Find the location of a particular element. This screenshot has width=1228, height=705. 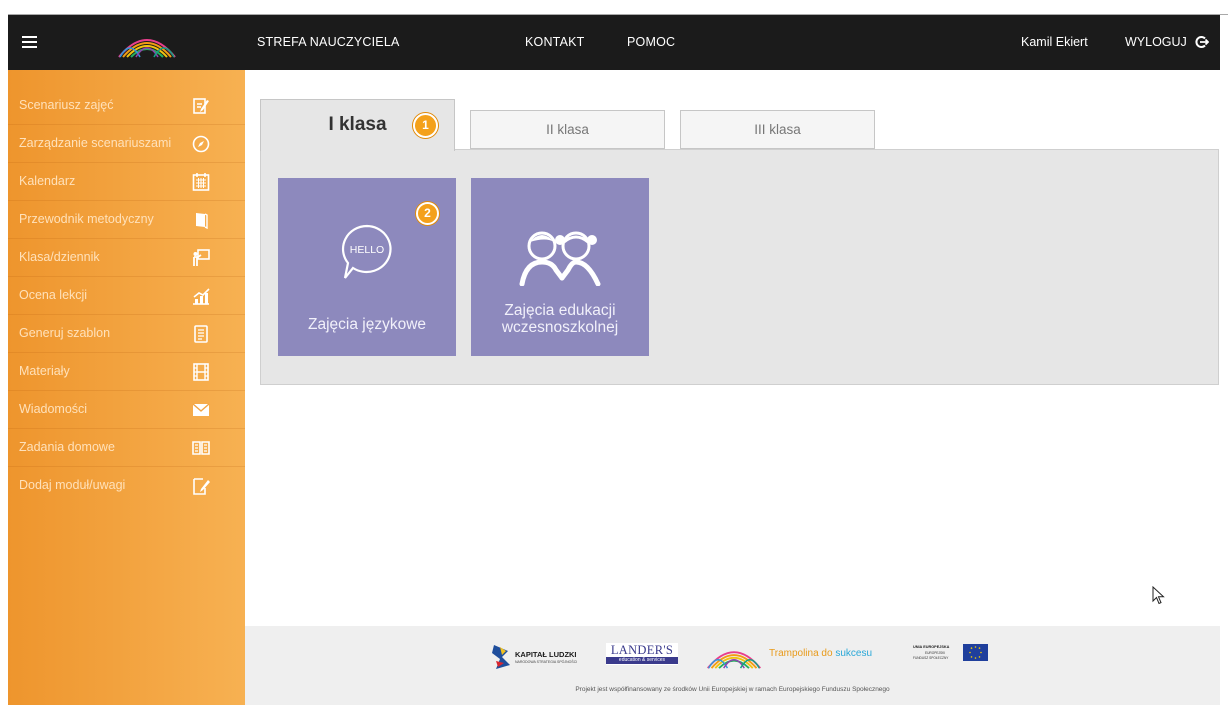

sidebar-item-scenariusz-zajec: Scenariusz zajęć is located at coordinates (126, 106).